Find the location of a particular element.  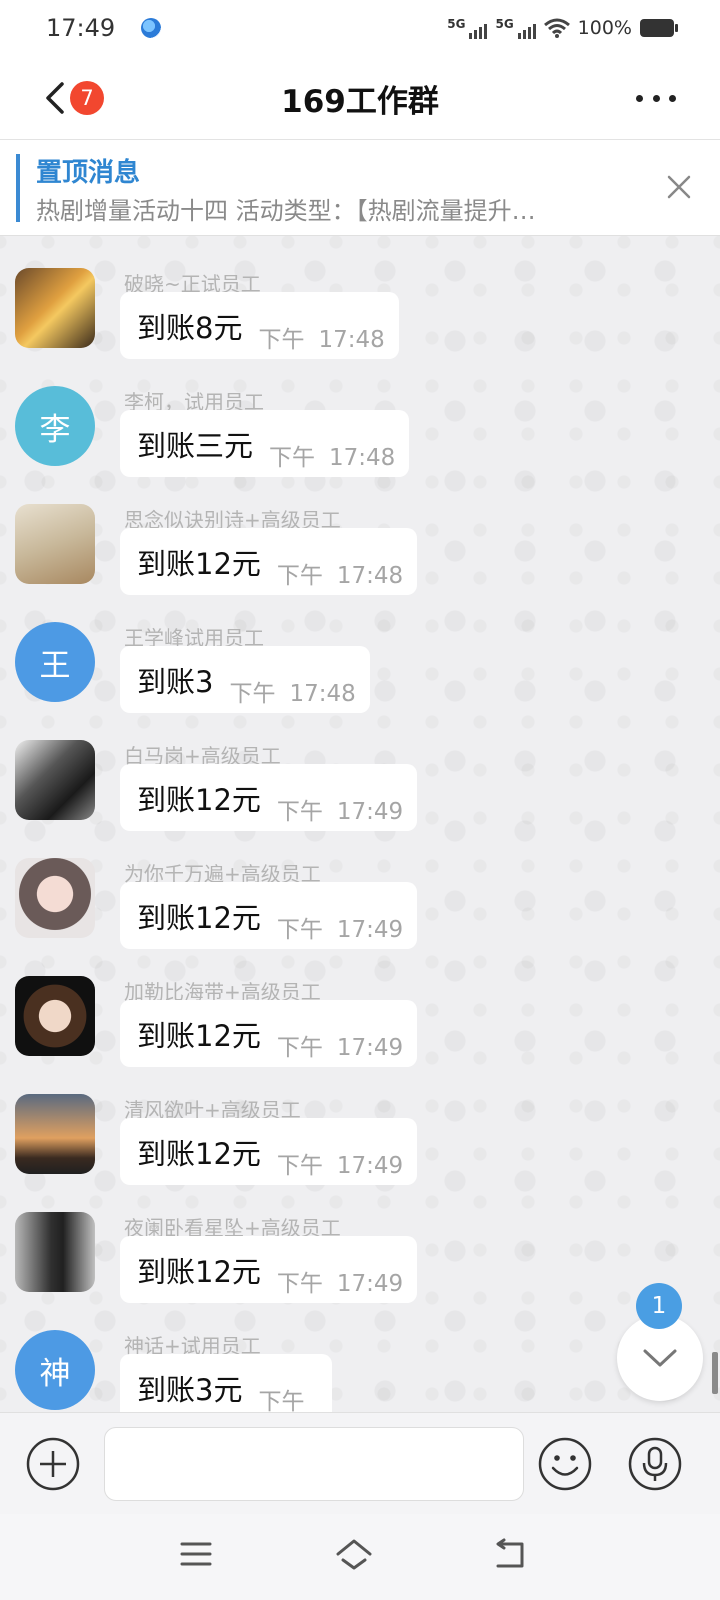

avatar: 李 is located at coordinates (55, 426).